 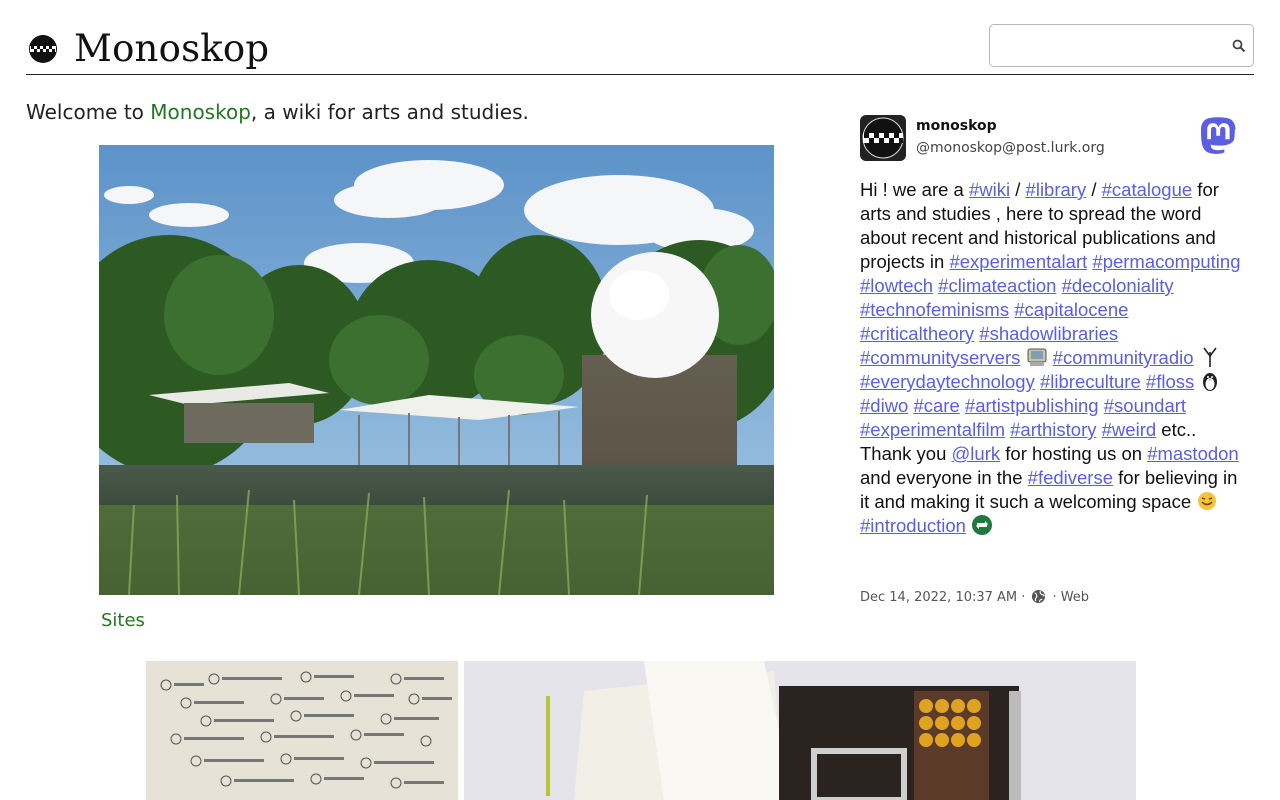 I want to click on sites-link: Sites, so click(x=123, y=620).